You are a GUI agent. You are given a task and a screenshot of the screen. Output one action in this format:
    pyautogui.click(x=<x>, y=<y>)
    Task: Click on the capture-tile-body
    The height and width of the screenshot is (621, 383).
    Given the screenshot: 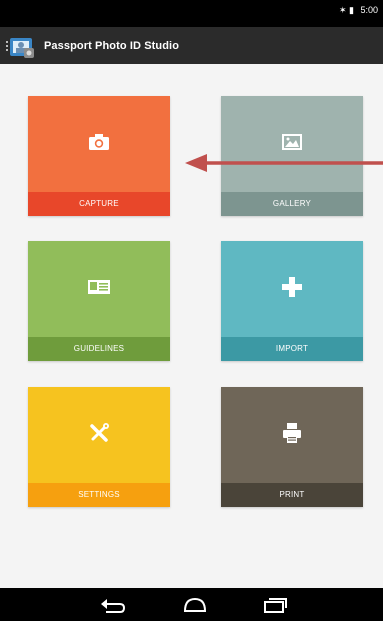 What is the action you would take?
    pyautogui.click(x=99, y=144)
    